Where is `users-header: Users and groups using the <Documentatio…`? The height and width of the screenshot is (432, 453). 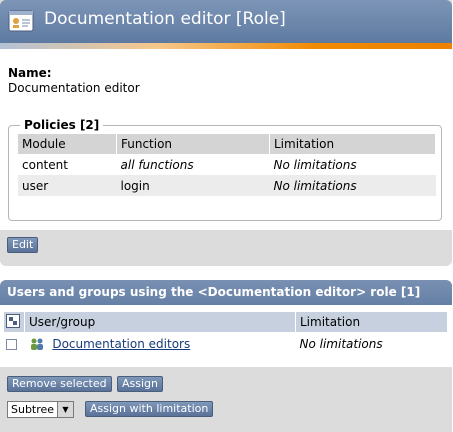
users-header: Users and groups using the <Documentatio… is located at coordinates (226, 292).